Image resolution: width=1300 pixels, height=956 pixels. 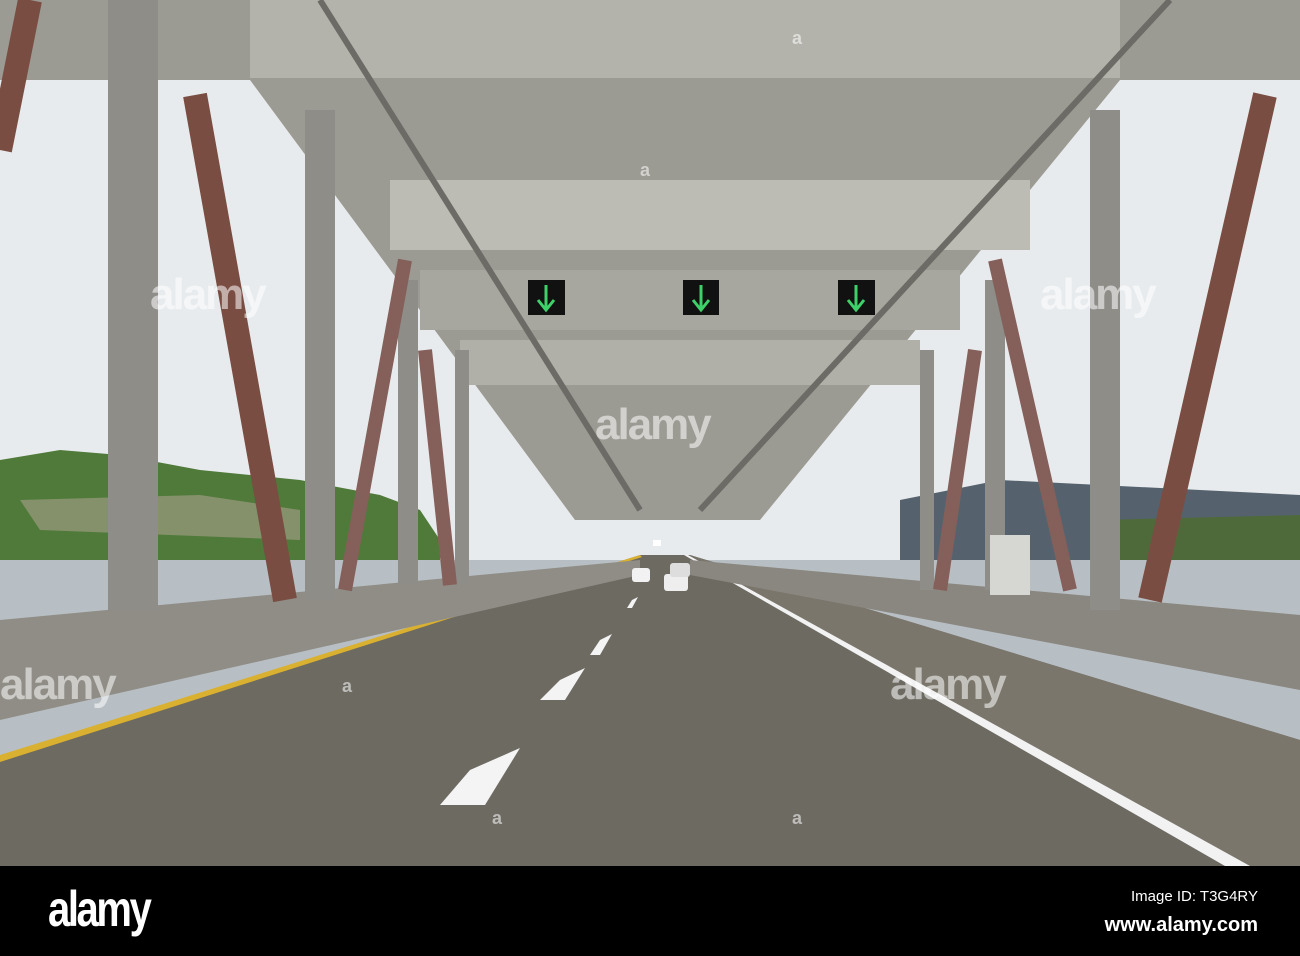 What do you see at coordinates (1194, 896) in the screenshot?
I see `image-id: Image ID: T3G4RY` at bounding box center [1194, 896].